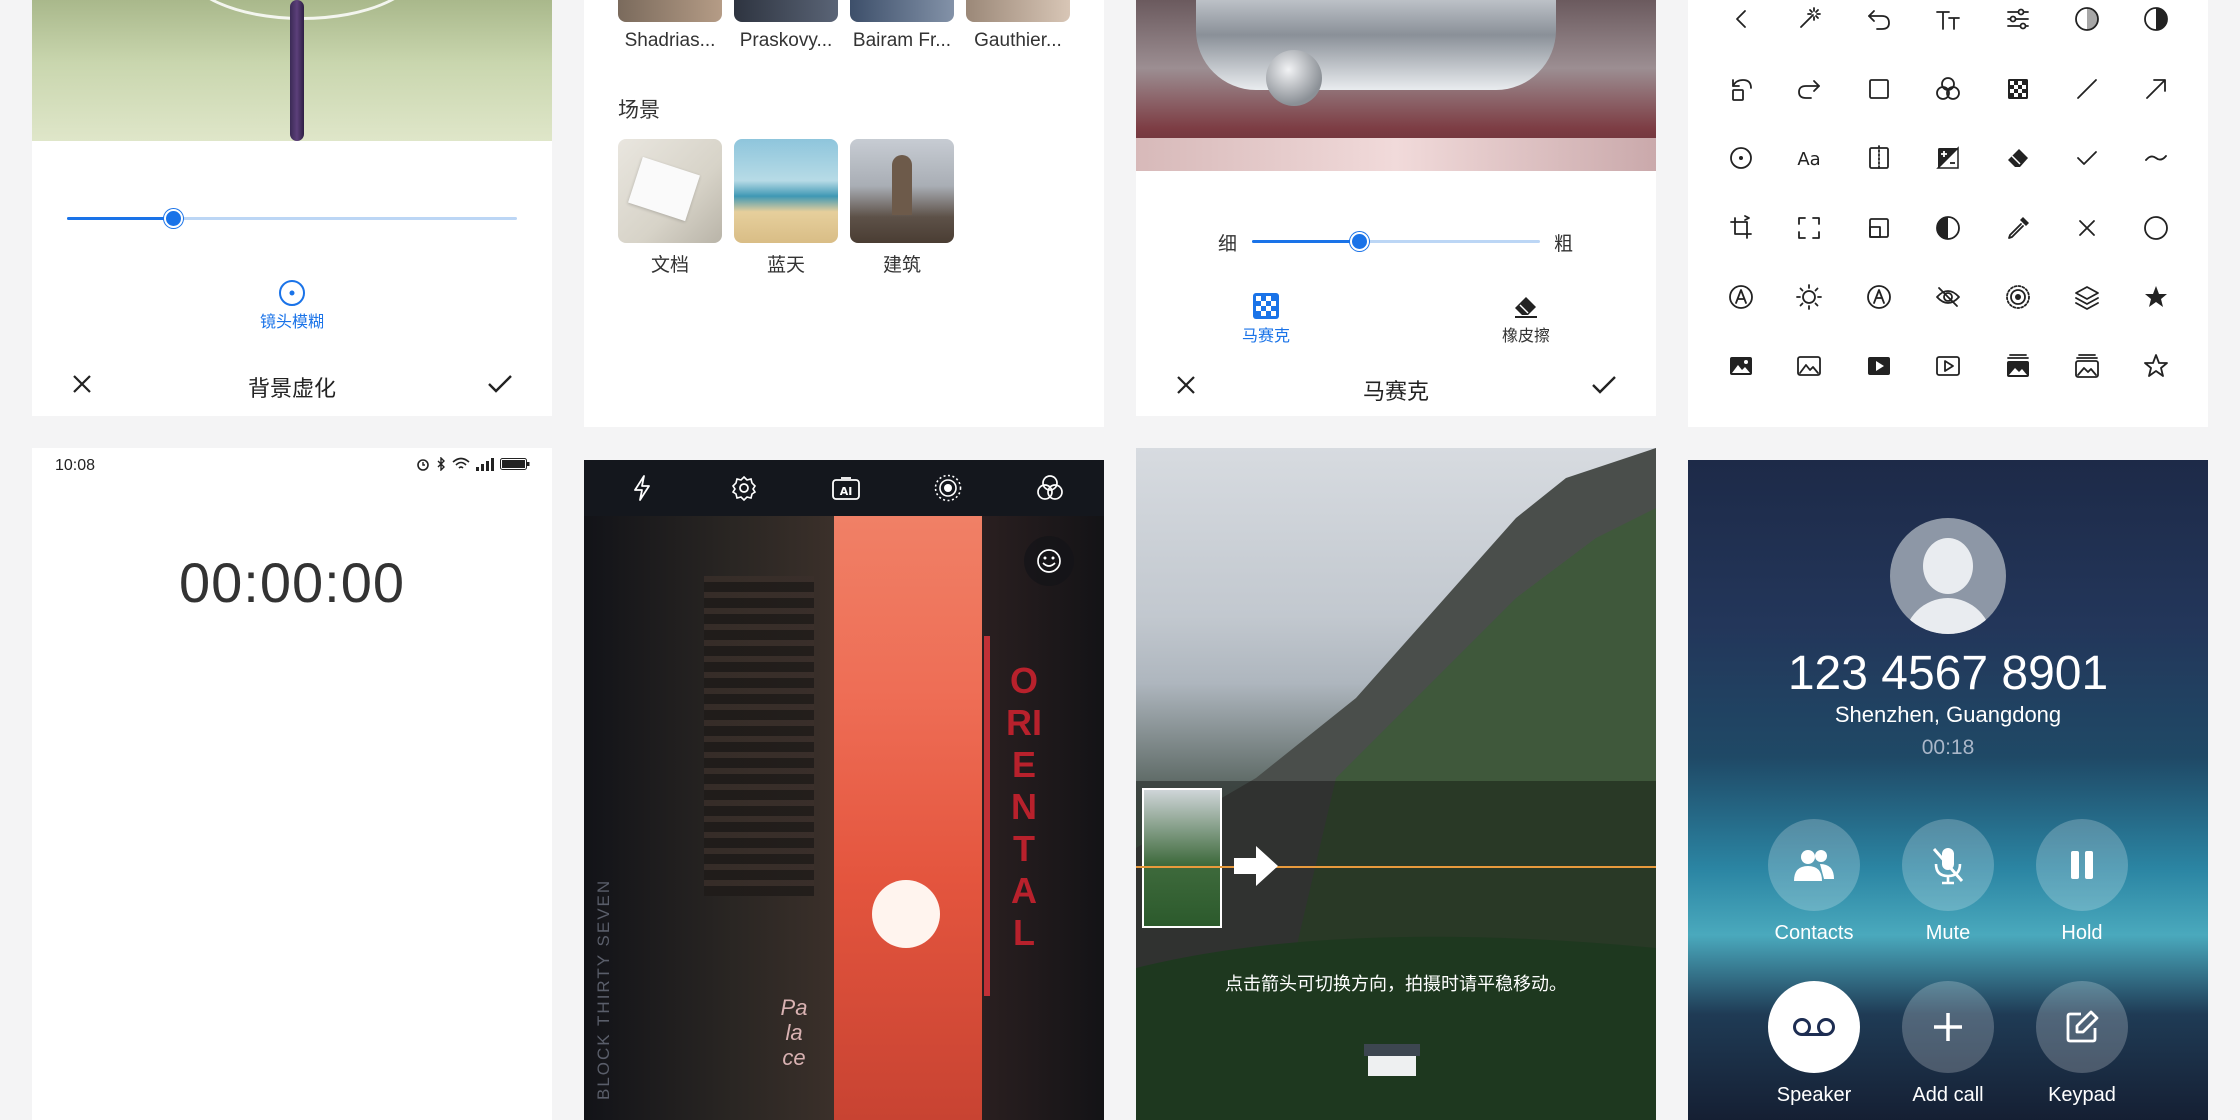 This screenshot has width=2240, height=1120. Describe the element at coordinates (786, 191) in the screenshot. I see `scene-thumbnail-sky` at that location.